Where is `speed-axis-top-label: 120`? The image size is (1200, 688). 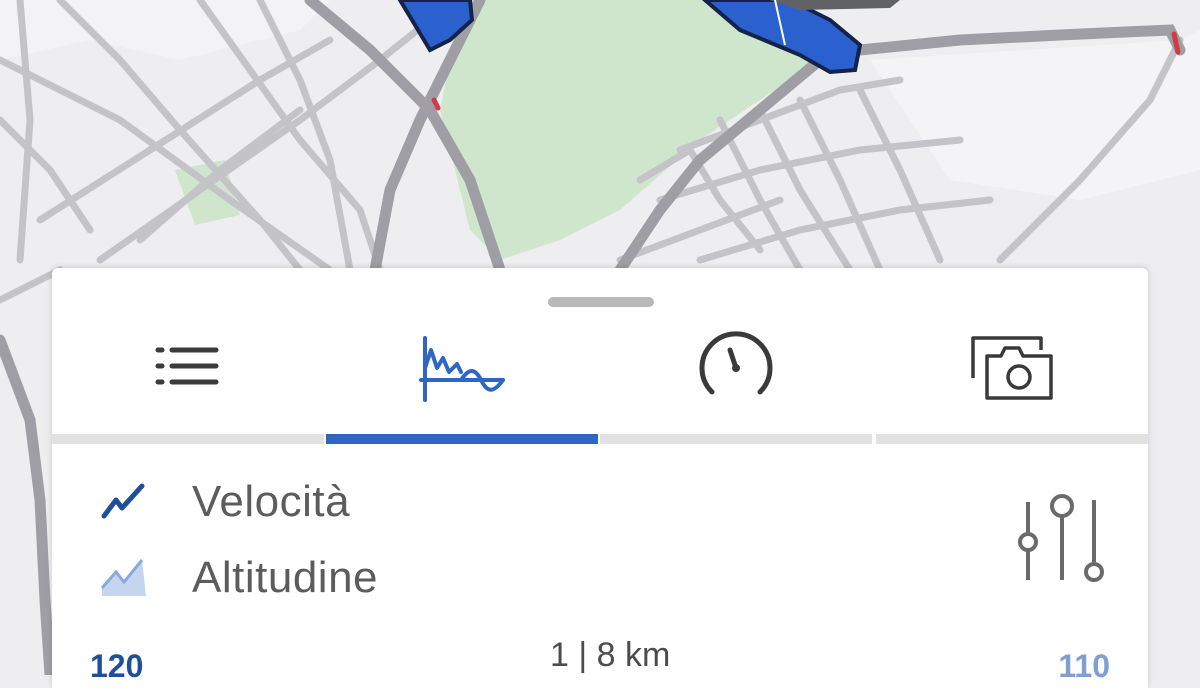 speed-axis-top-label: 120 is located at coordinates (117, 666).